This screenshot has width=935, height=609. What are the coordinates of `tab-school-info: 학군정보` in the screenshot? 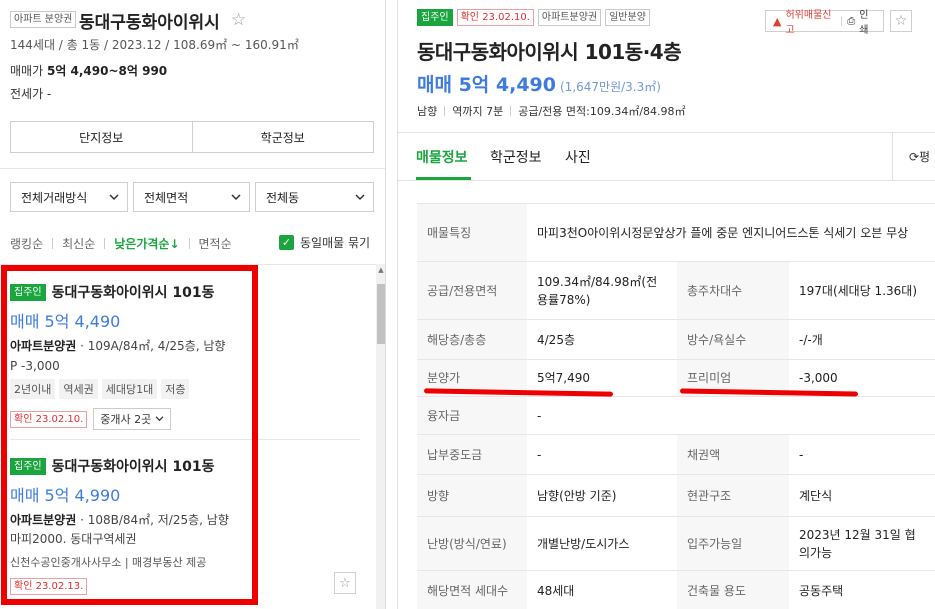 It's located at (282, 137).